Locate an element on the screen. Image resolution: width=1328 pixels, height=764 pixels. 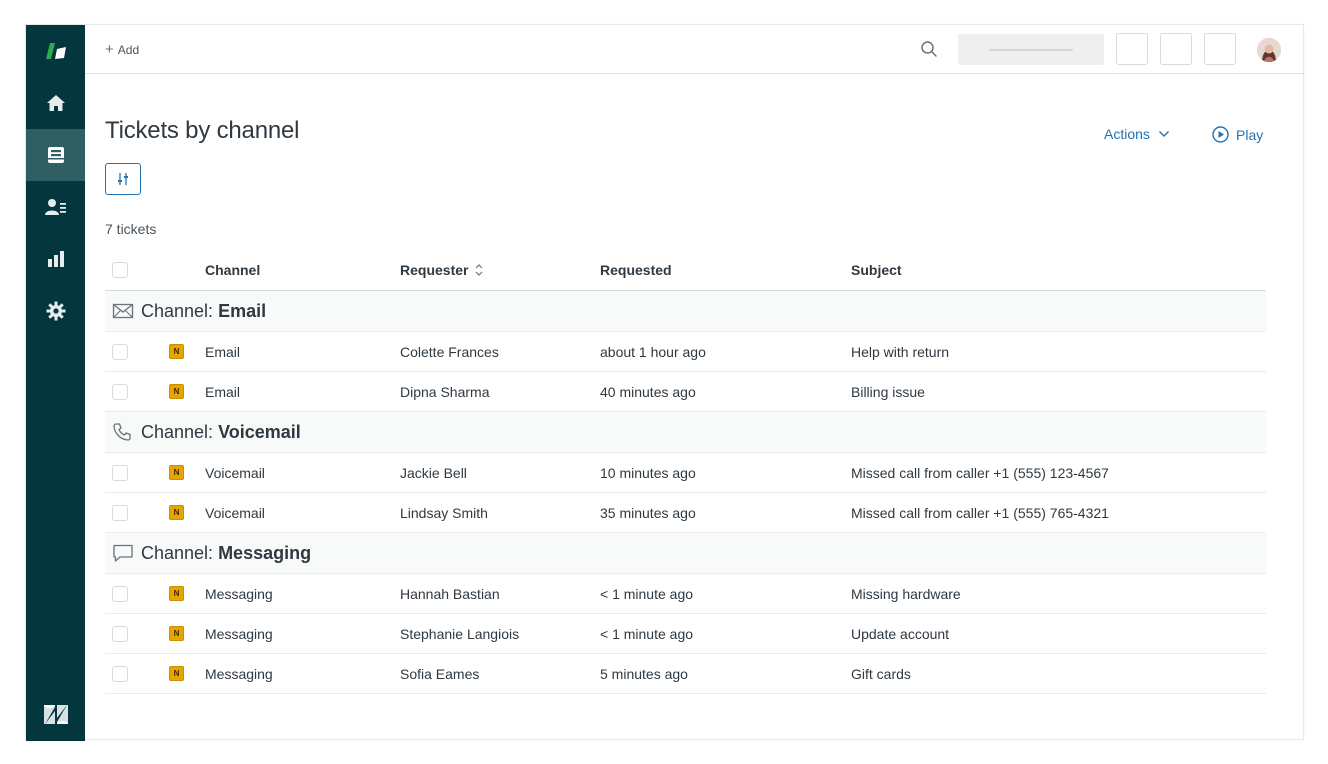
product-logo is located at coordinates (55, 51).